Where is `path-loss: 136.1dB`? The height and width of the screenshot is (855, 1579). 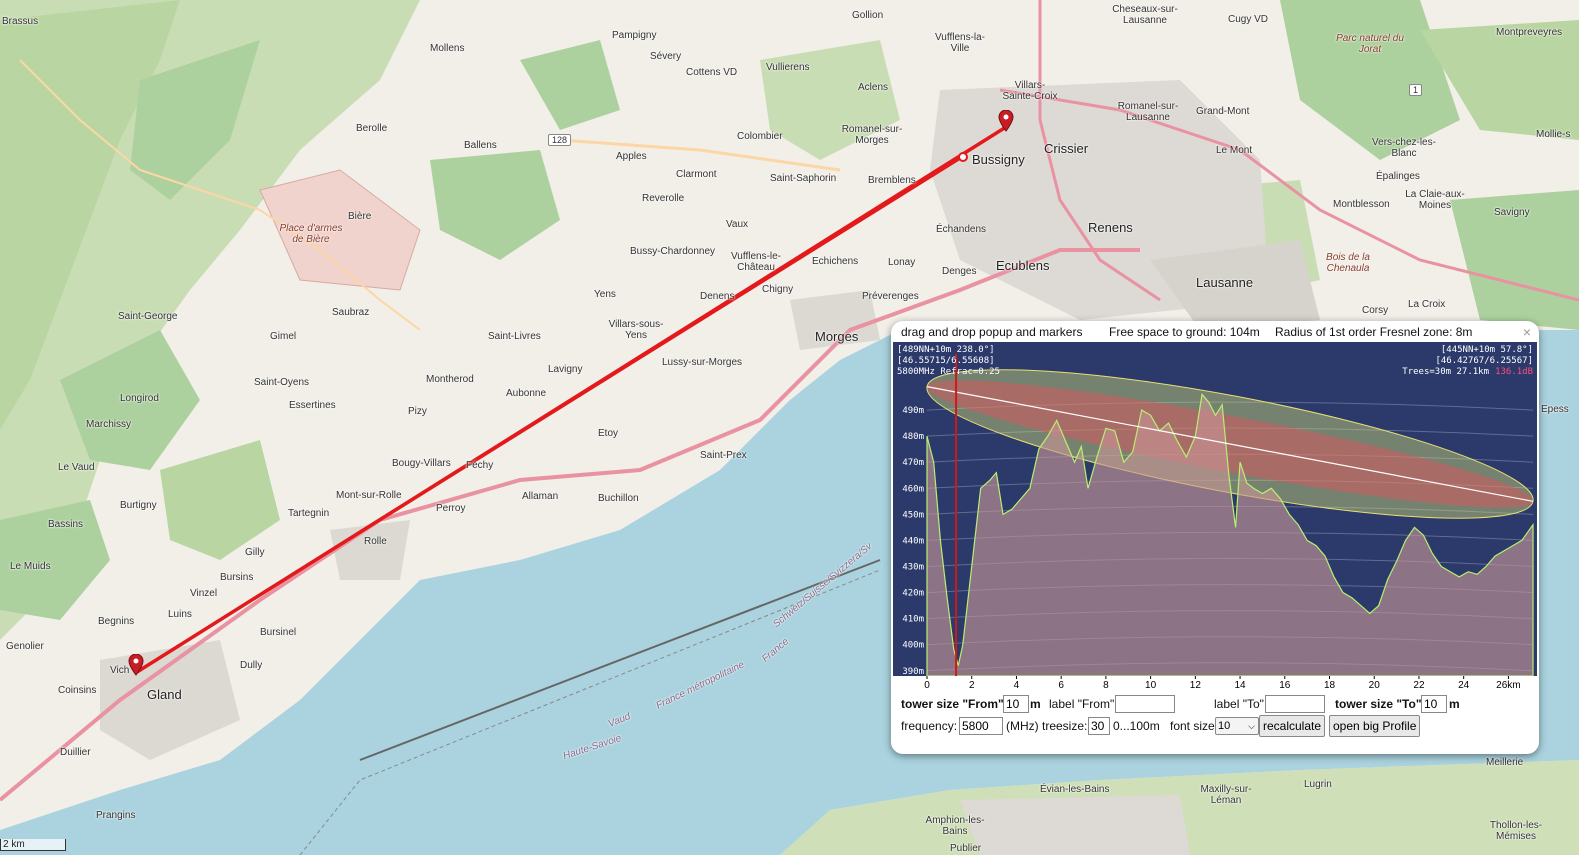
path-loss: 136.1dB is located at coordinates (1514, 372).